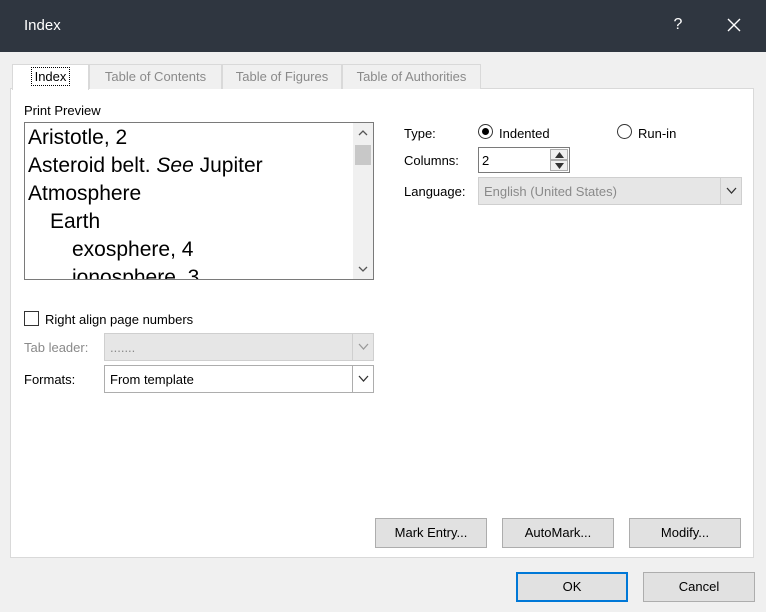  I want to click on preview-line: exosphere, 4, so click(133, 249).